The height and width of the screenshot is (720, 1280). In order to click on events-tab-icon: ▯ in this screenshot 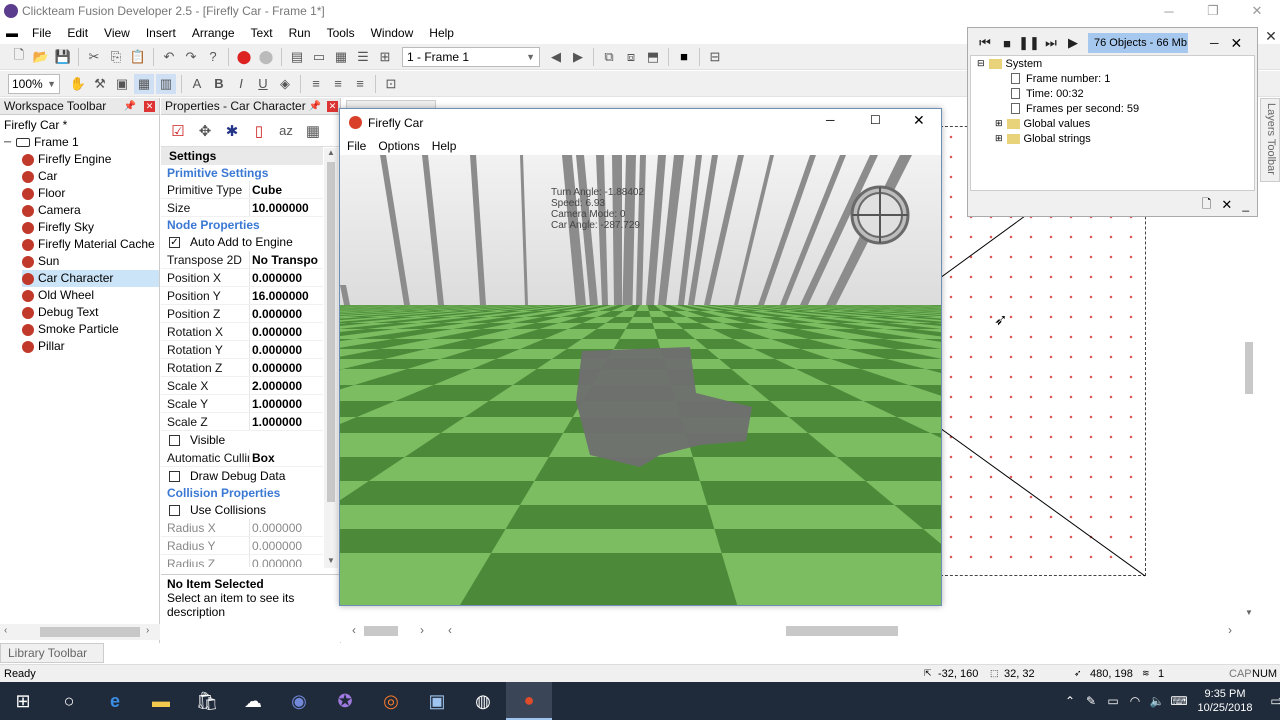, I will do `click(259, 131)`.